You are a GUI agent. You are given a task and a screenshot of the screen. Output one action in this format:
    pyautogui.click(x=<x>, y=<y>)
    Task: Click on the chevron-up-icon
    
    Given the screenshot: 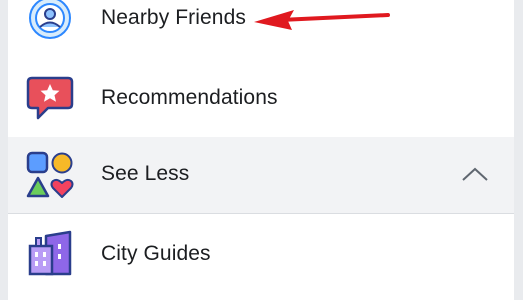 What is the action you would take?
    pyautogui.click(x=475, y=174)
    